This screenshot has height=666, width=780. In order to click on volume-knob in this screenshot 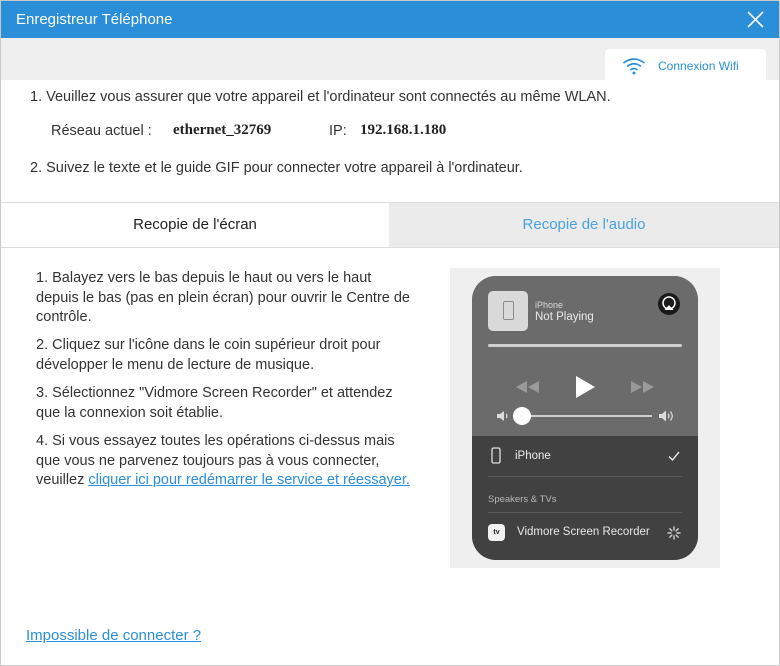, I will do `click(522, 416)`.